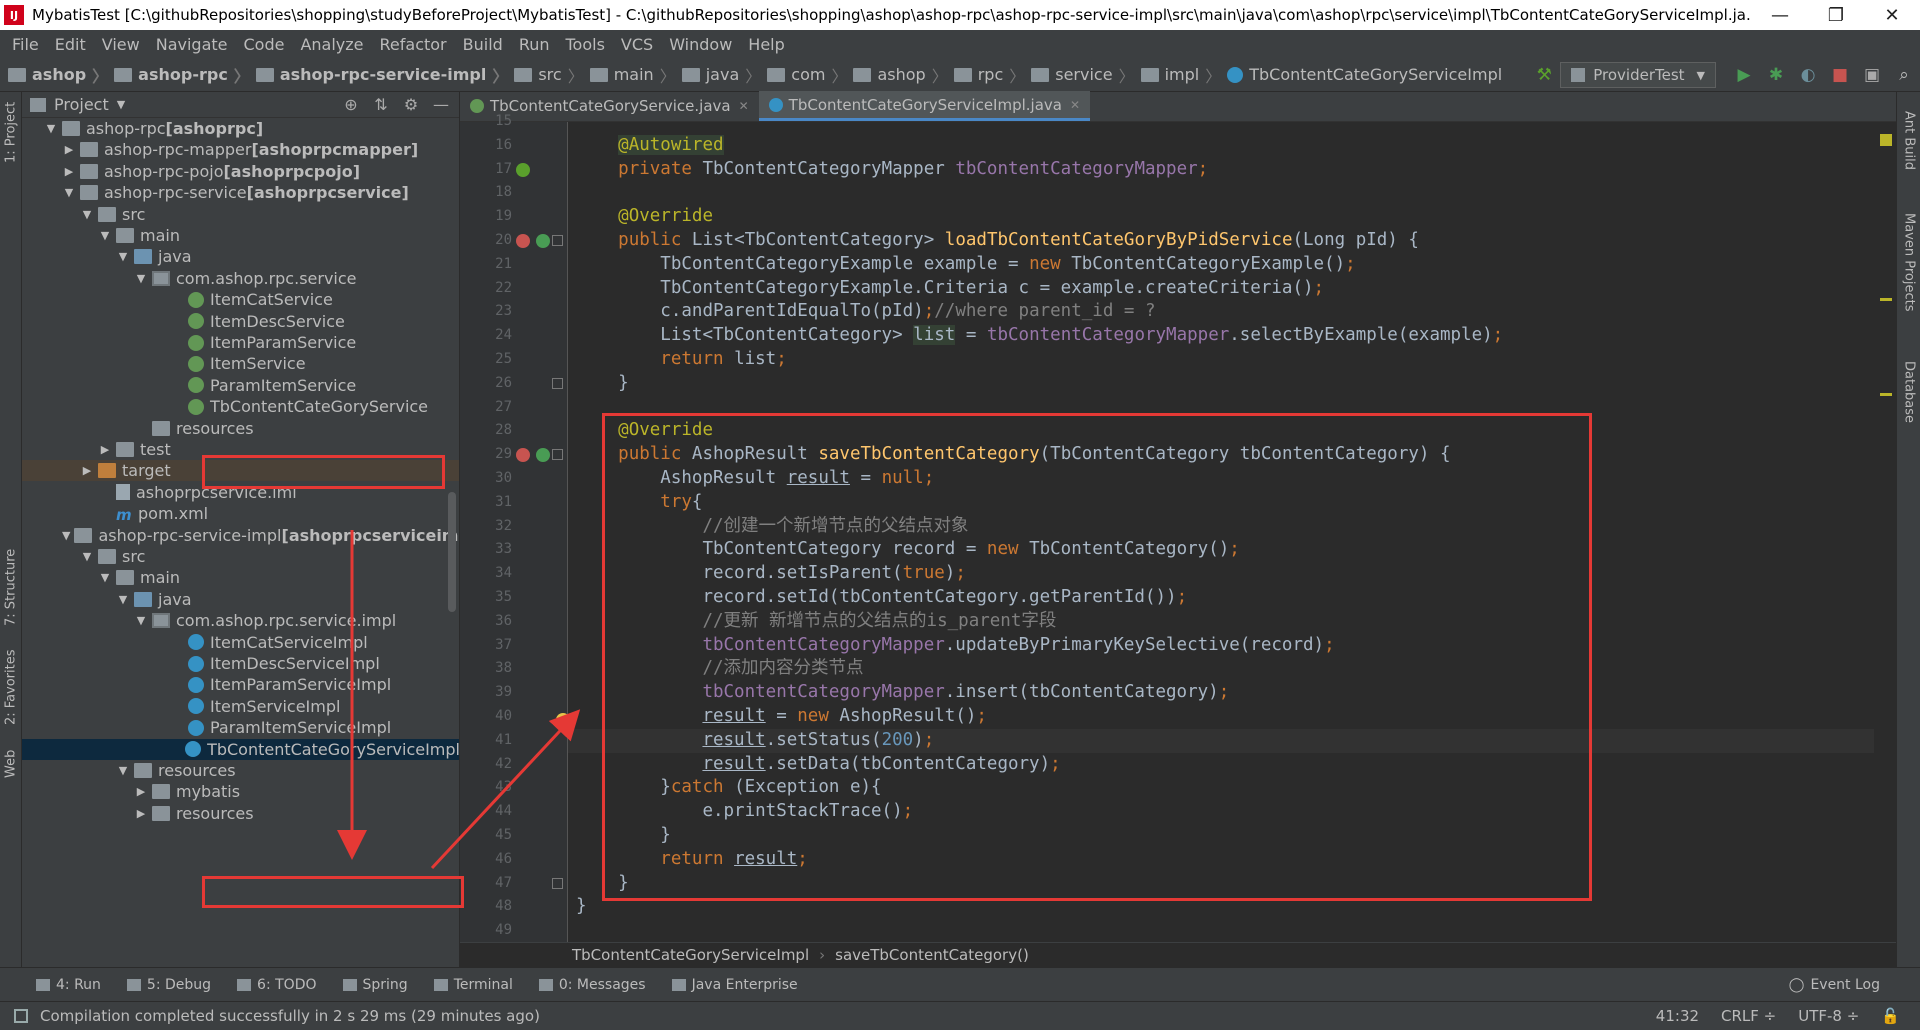 The height and width of the screenshot is (1030, 1920). Describe the element at coordinates (534, 44) in the screenshot. I see `menu-run: Run` at that location.